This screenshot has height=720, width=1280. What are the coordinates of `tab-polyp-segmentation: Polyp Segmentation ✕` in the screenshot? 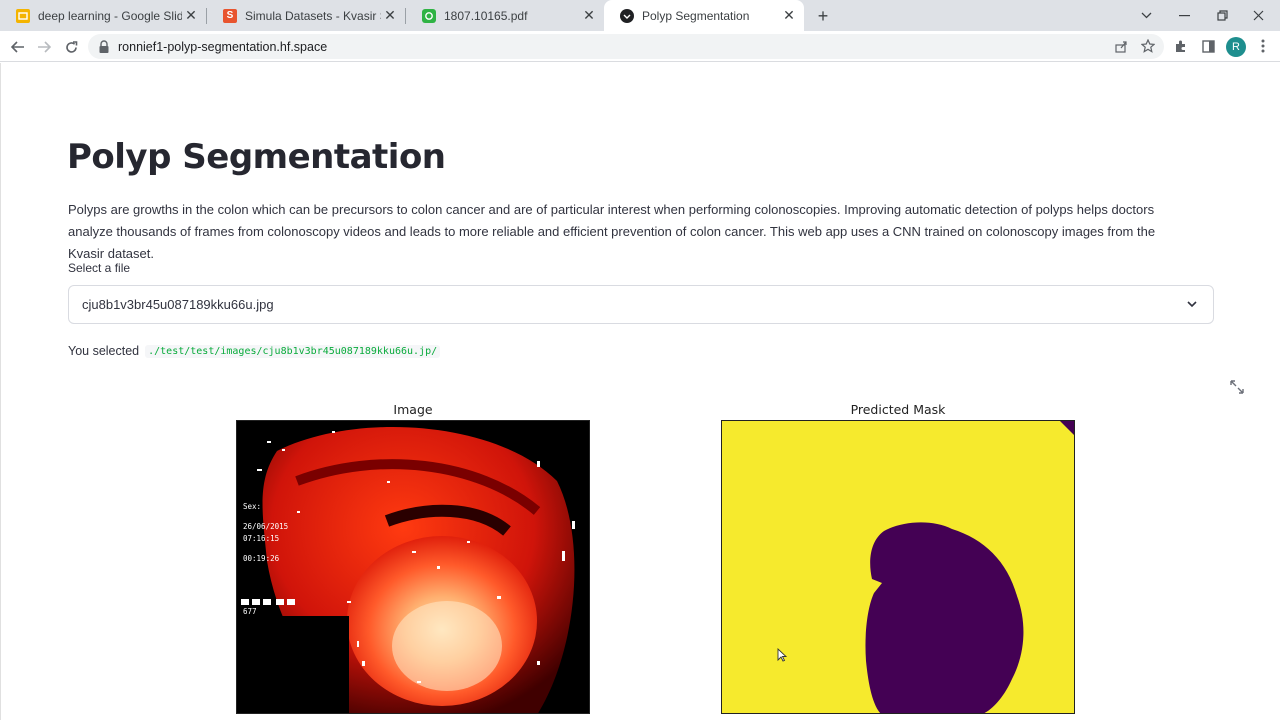 It's located at (704, 15).